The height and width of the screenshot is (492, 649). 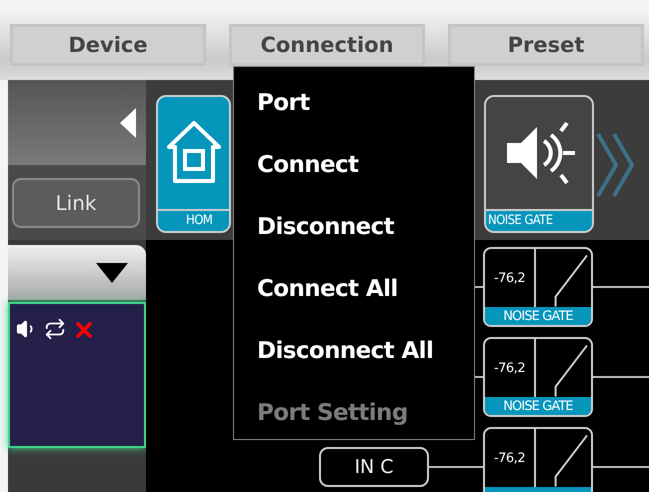 What do you see at coordinates (128, 123) in the screenshot?
I see `collapse-arrow-icon` at bounding box center [128, 123].